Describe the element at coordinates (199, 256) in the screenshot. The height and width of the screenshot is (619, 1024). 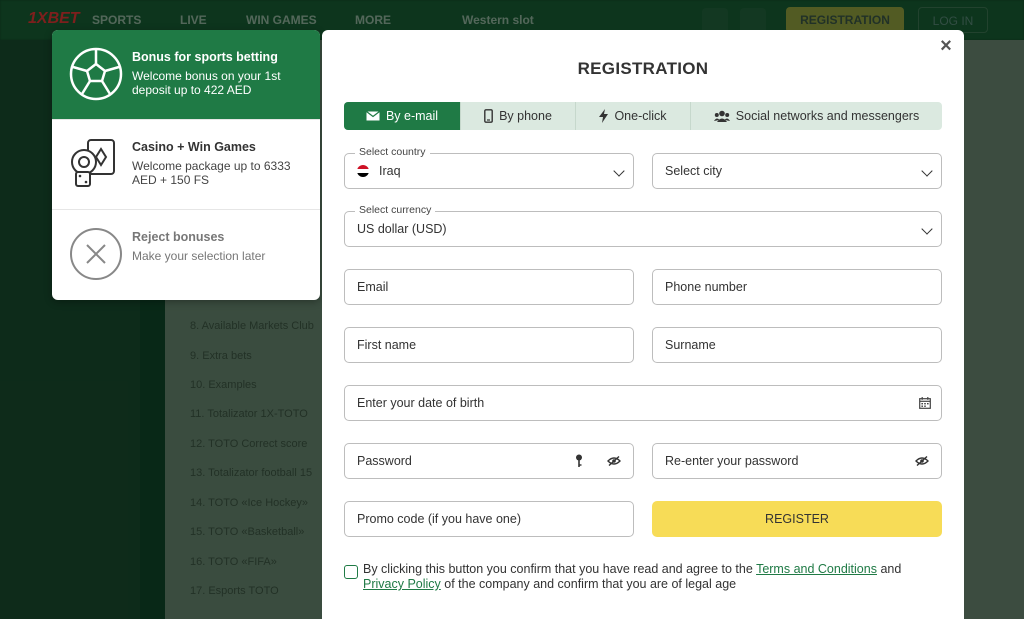
I see `bonus-description: Make your selection later` at that location.